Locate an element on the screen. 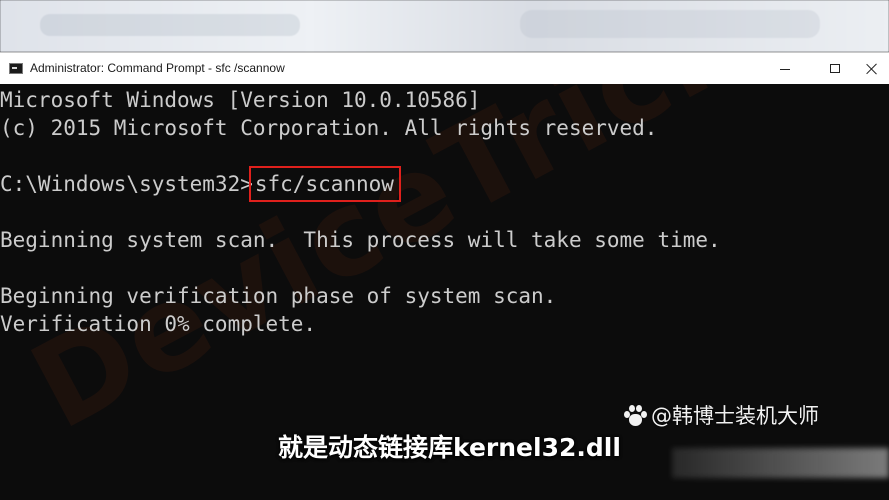 The width and height of the screenshot is (889, 500). close-icon is located at coordinates (872, 69).